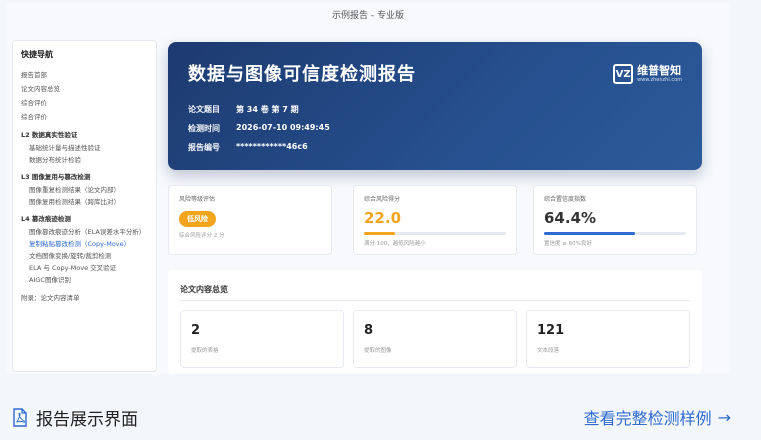  What do you see at coordinates (590, 233) in the screenshot?
I see `confidence-bar-fill` at bounding box center [590, 233].